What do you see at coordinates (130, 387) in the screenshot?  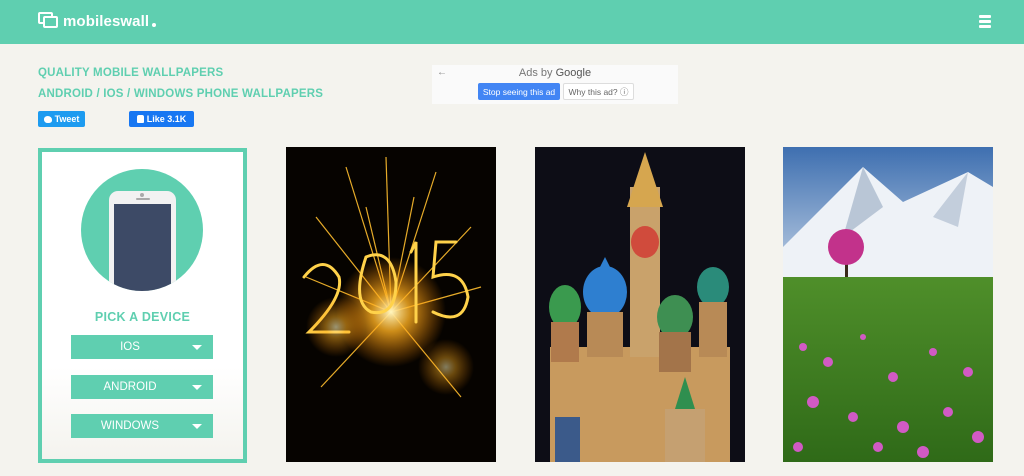 I see `device-label: ANDROID` at bounding box center [130, 387].